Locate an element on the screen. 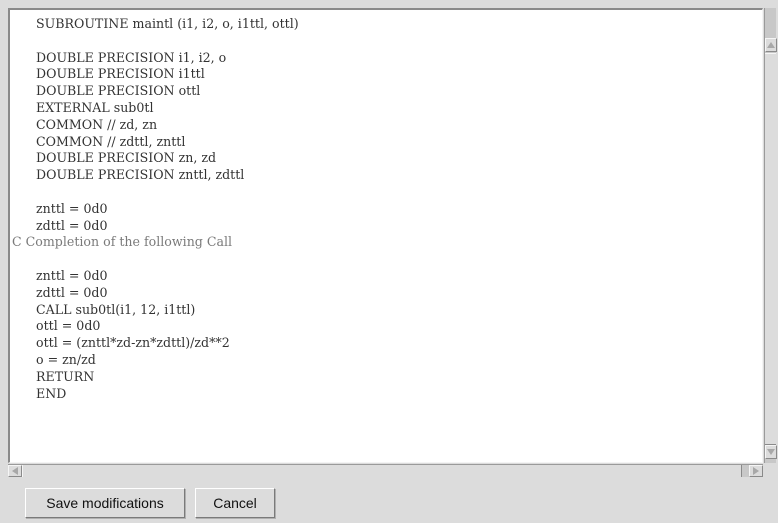 This screenshot has width=778, height=523. code-line: CALL sub0tl(i1, 12, i1ttl) is located at coordinates (104, 309).